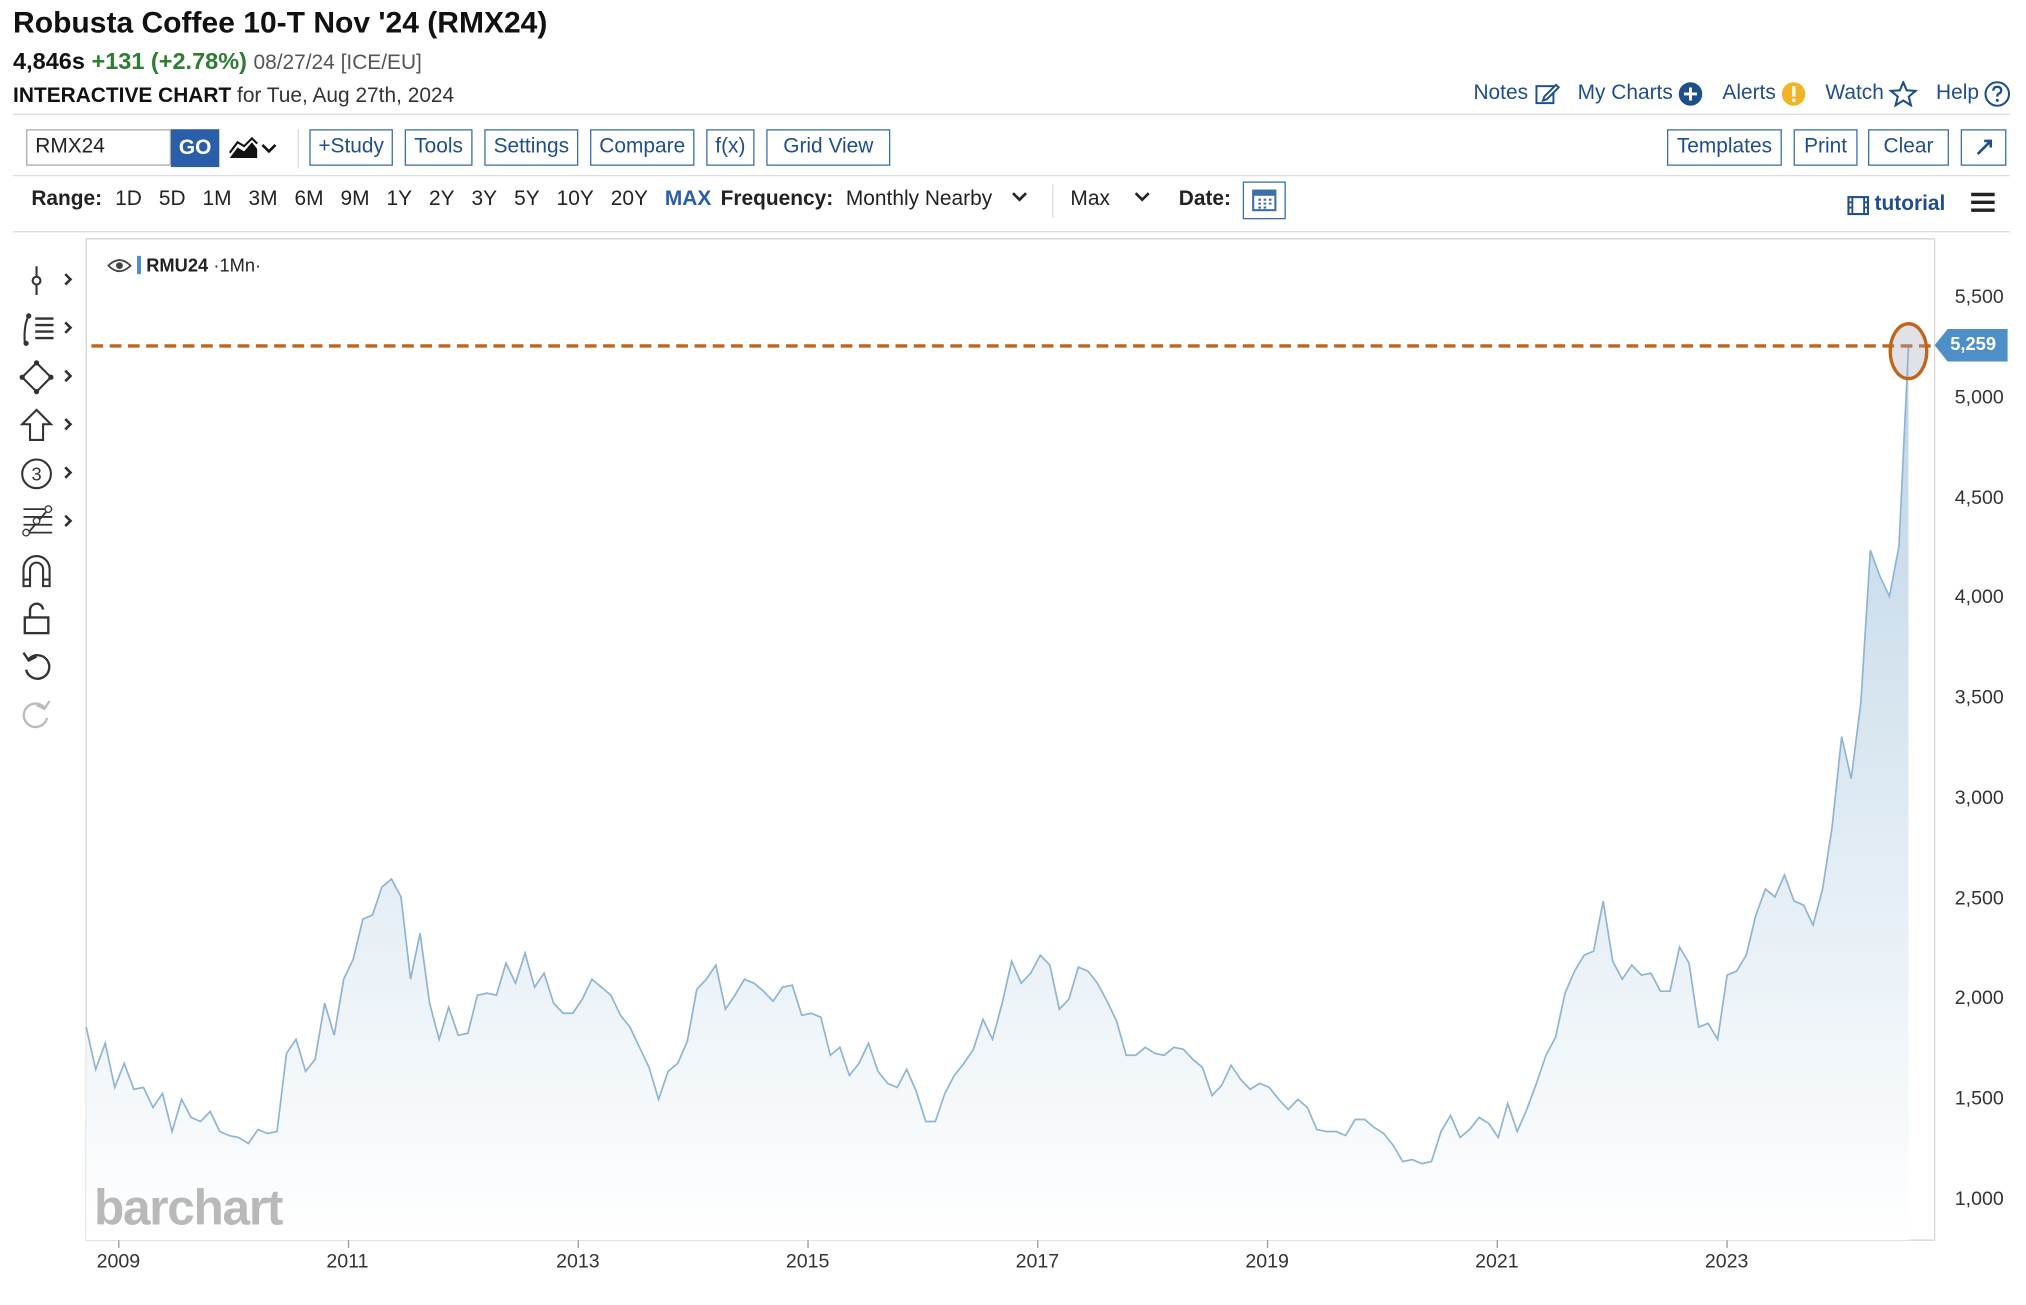 This screenshot has width=2026, height=1305. What do you see at coordinates (119, 265) in the screenshot?
I see `eye-icon` at bounding box center [119, 265].